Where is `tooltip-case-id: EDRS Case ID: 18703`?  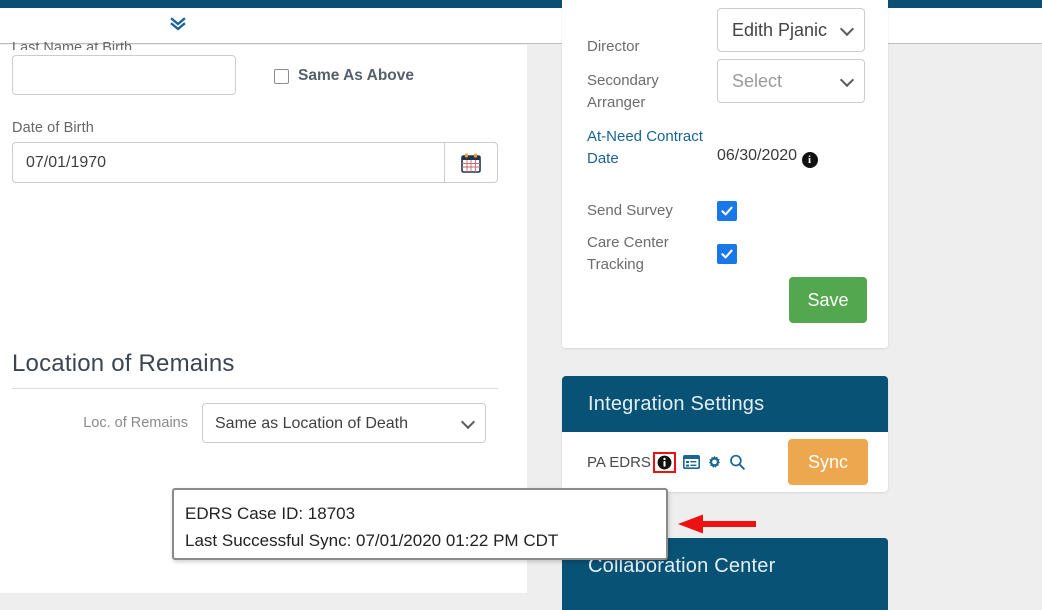
tooltip-case-id: EDRS Case ID: 18703 is located at coordinates (270, 513).